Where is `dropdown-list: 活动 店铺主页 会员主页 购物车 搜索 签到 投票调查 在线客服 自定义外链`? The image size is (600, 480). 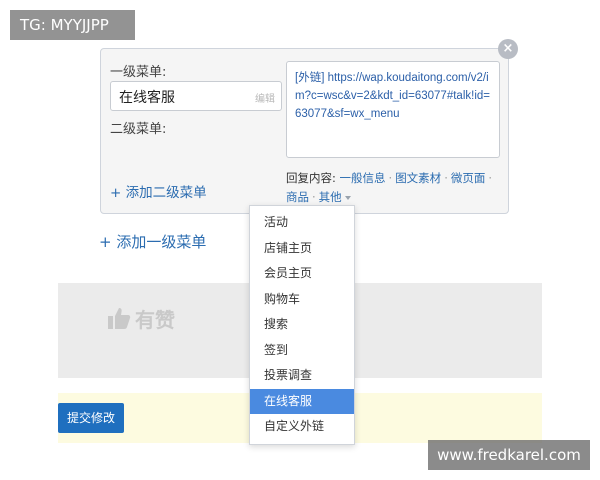 dropdown-list: 活动 店铺主页 会员主页 购物车 搜索 签到 投票调查 在线客服 自定义外链 is located at coordinates (302, 323).